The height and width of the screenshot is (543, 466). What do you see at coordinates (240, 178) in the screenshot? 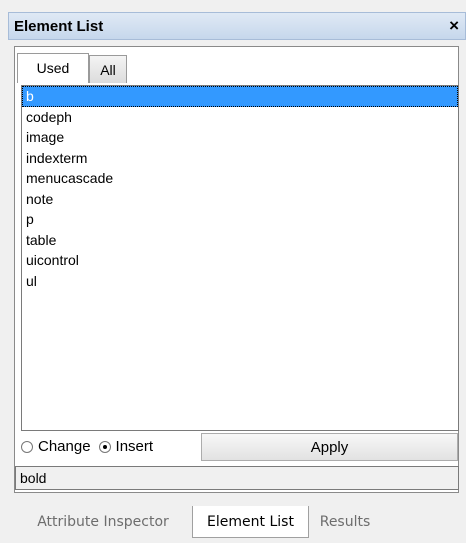
I see `list-item: menucascade` at bounding box center [240, 178].